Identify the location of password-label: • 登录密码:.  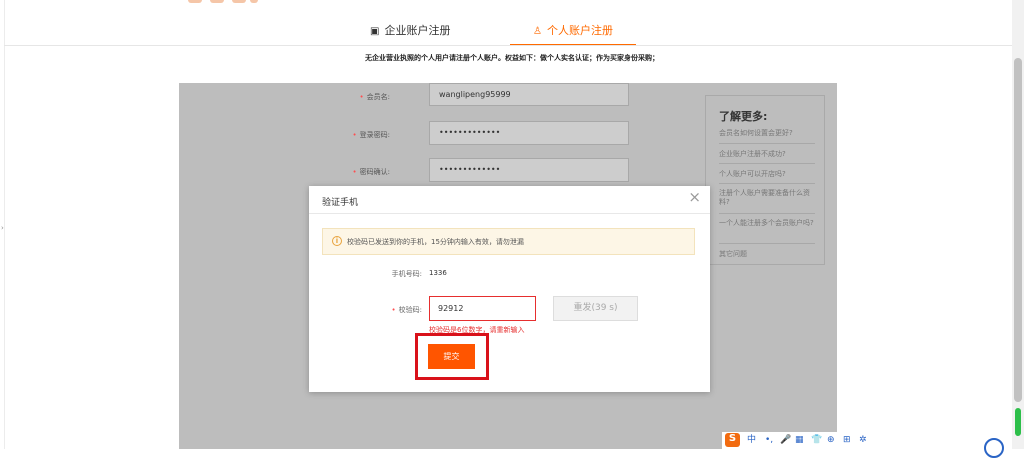
(371, 135).